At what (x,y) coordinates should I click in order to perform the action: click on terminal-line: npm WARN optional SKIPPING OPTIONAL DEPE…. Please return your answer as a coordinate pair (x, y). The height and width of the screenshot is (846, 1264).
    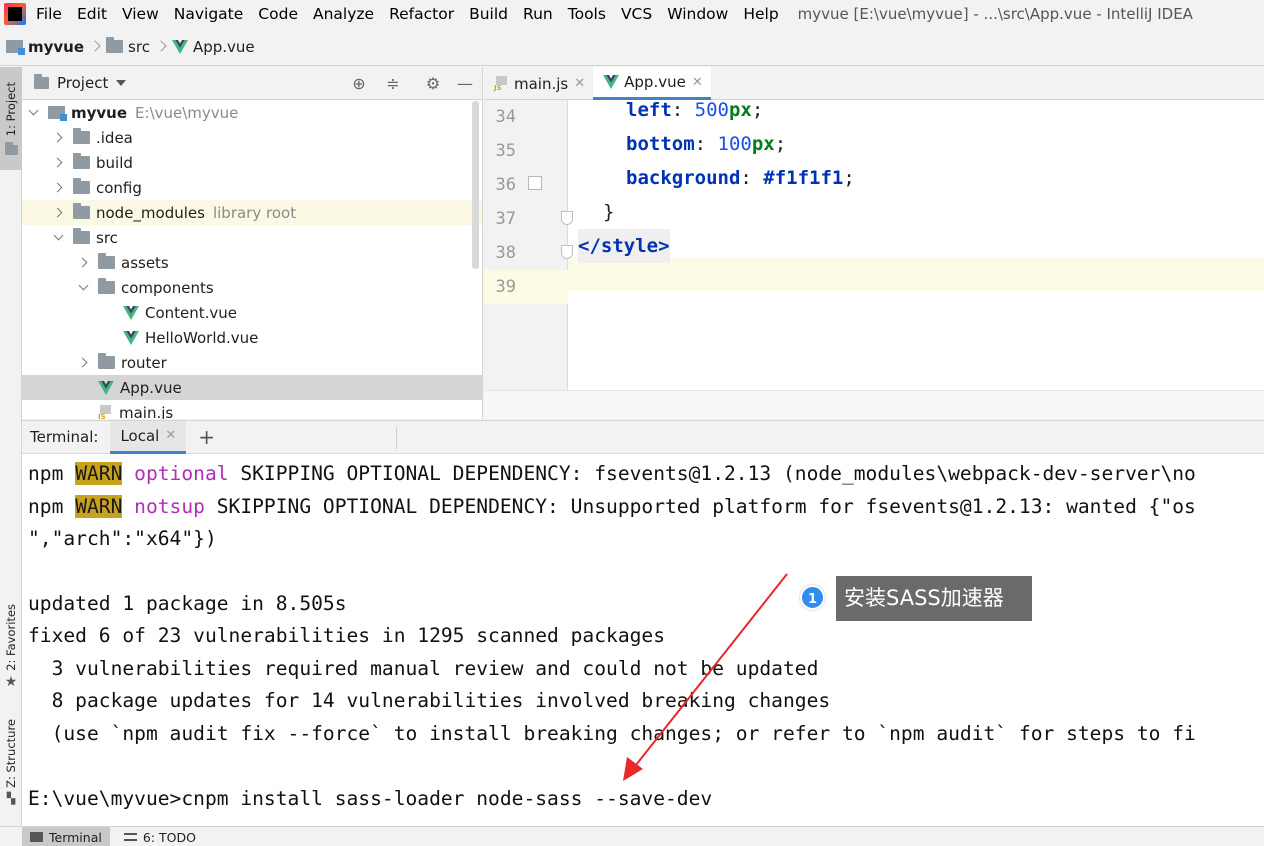
    Looking at the image, I should click on (612, 473).